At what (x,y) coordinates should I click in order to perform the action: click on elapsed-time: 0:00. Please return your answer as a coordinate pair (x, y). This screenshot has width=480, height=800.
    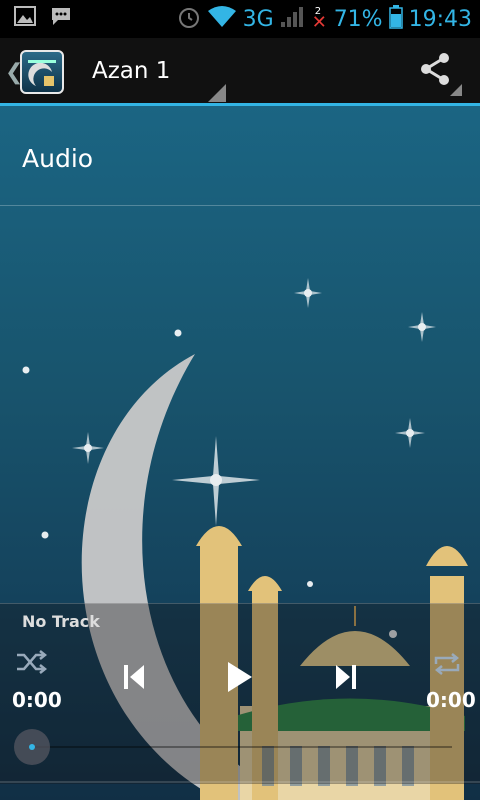
    Looking at the image, I should click on (37, 700).